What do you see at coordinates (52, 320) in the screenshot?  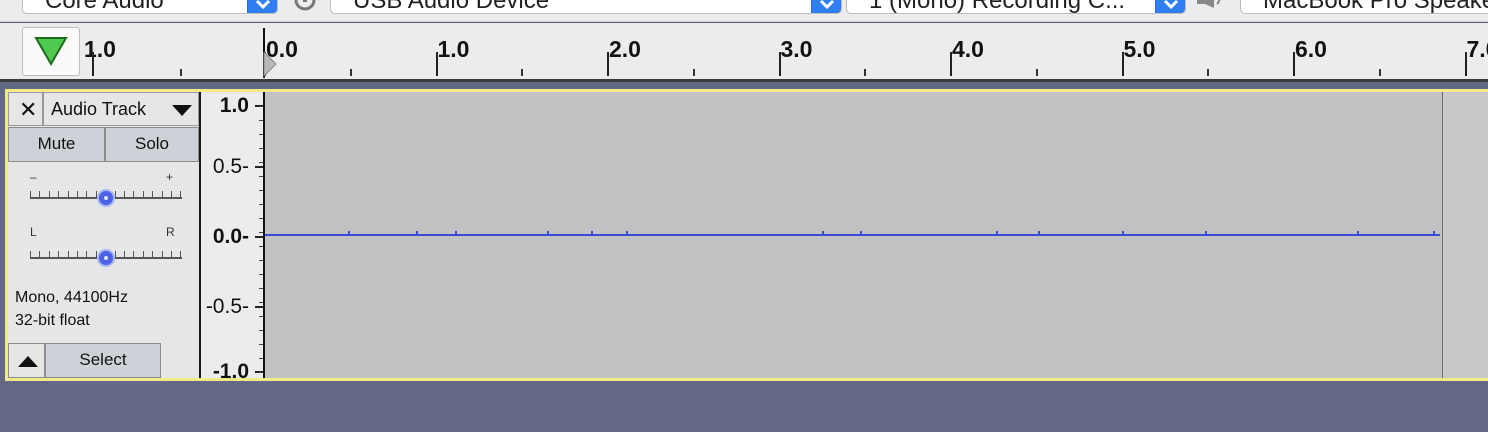 I see `track-format-depth: 32-bit float` at bounding box center [52, 320].